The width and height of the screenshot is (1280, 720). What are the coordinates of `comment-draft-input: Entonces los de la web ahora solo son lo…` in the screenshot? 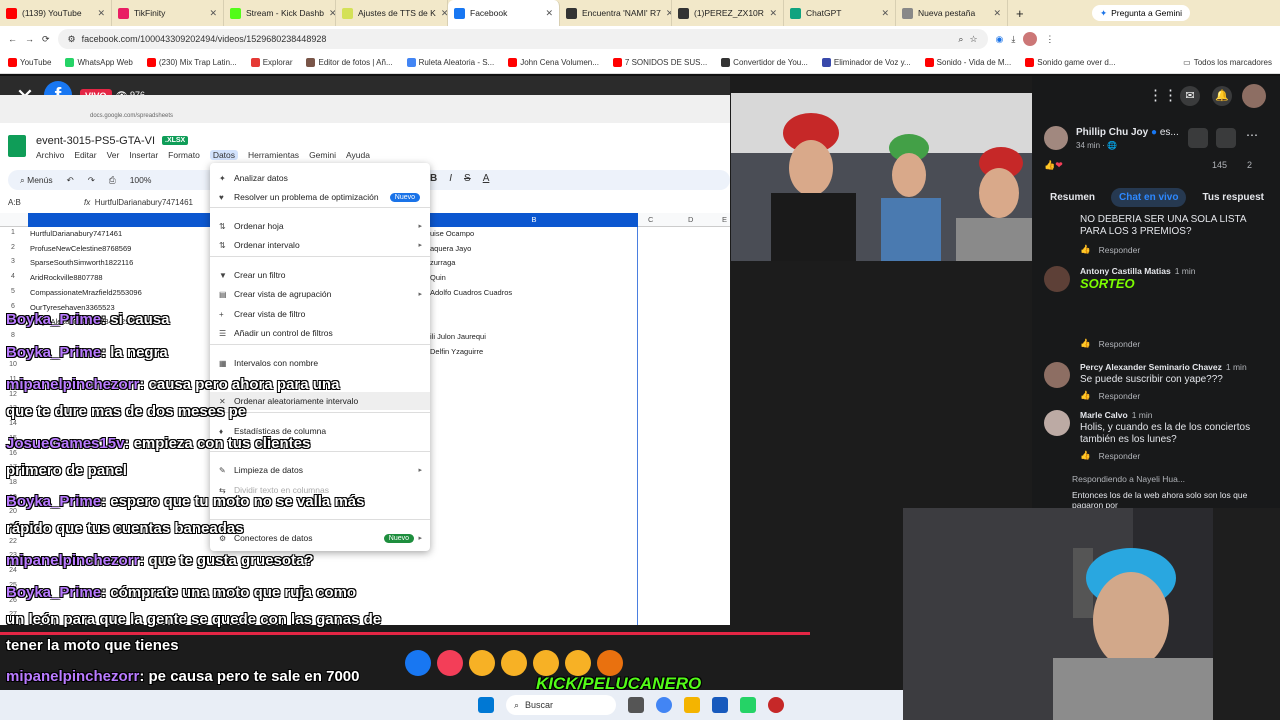 It's located at (1172, 500).